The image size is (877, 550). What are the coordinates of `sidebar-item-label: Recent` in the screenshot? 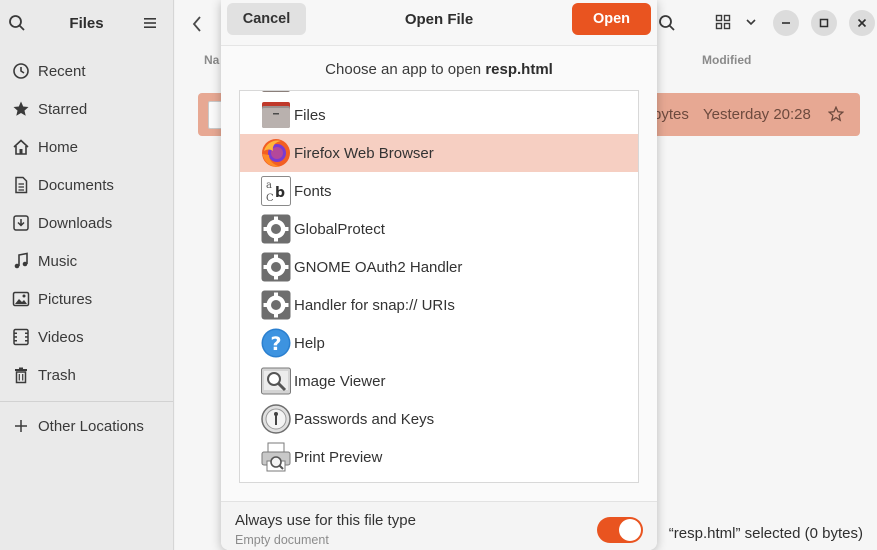 It's located at (62, 71).